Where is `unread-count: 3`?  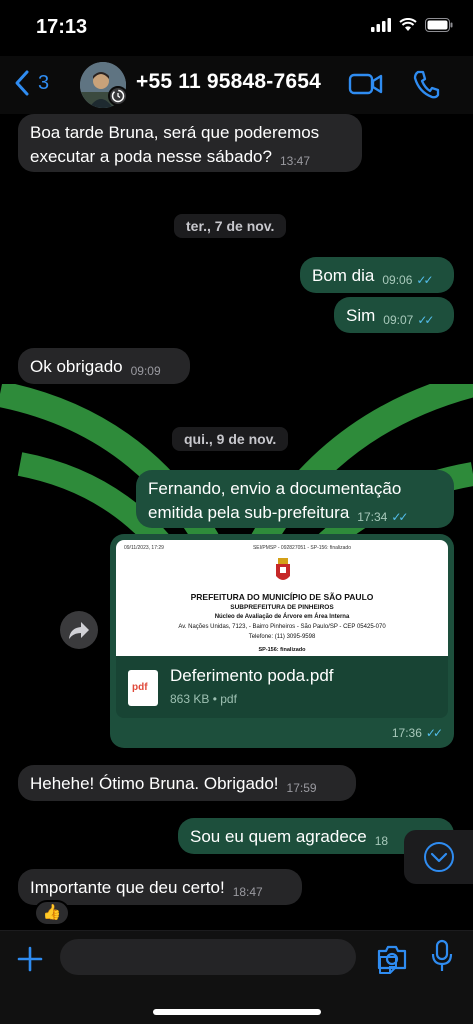
unread-count: 3 is located at coordinates (43, 83).